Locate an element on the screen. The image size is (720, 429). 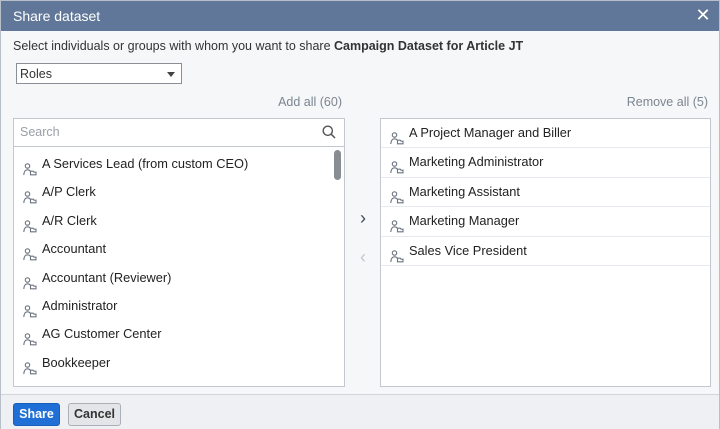
list-item: Marketing Assistant is located at coordinates (545, 193).